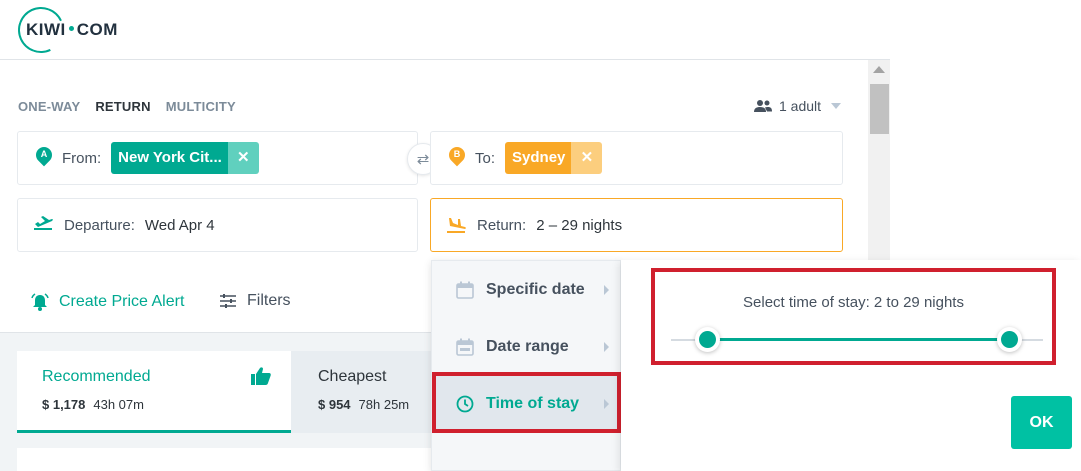  Describe the element at coordinates (261, 376) in the screenshot. I see `thumbs-up-icon` at that location.